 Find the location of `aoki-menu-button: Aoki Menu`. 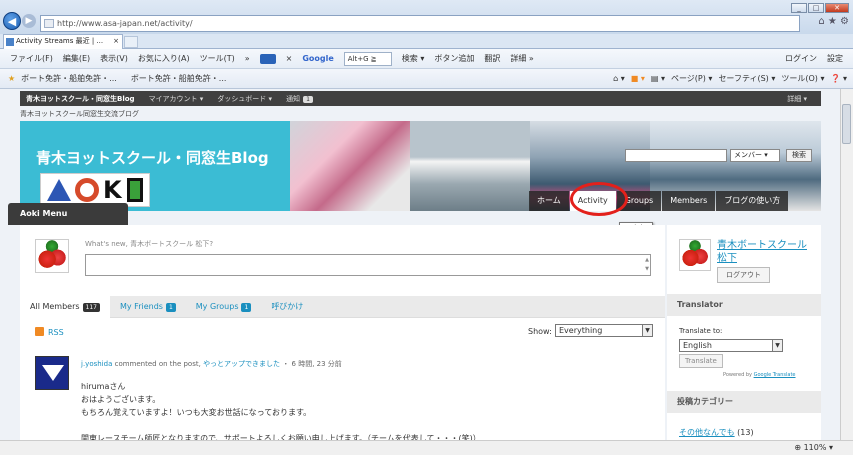

aoki-menu-button: Aoki Menu is located at coordinates (68, 214).